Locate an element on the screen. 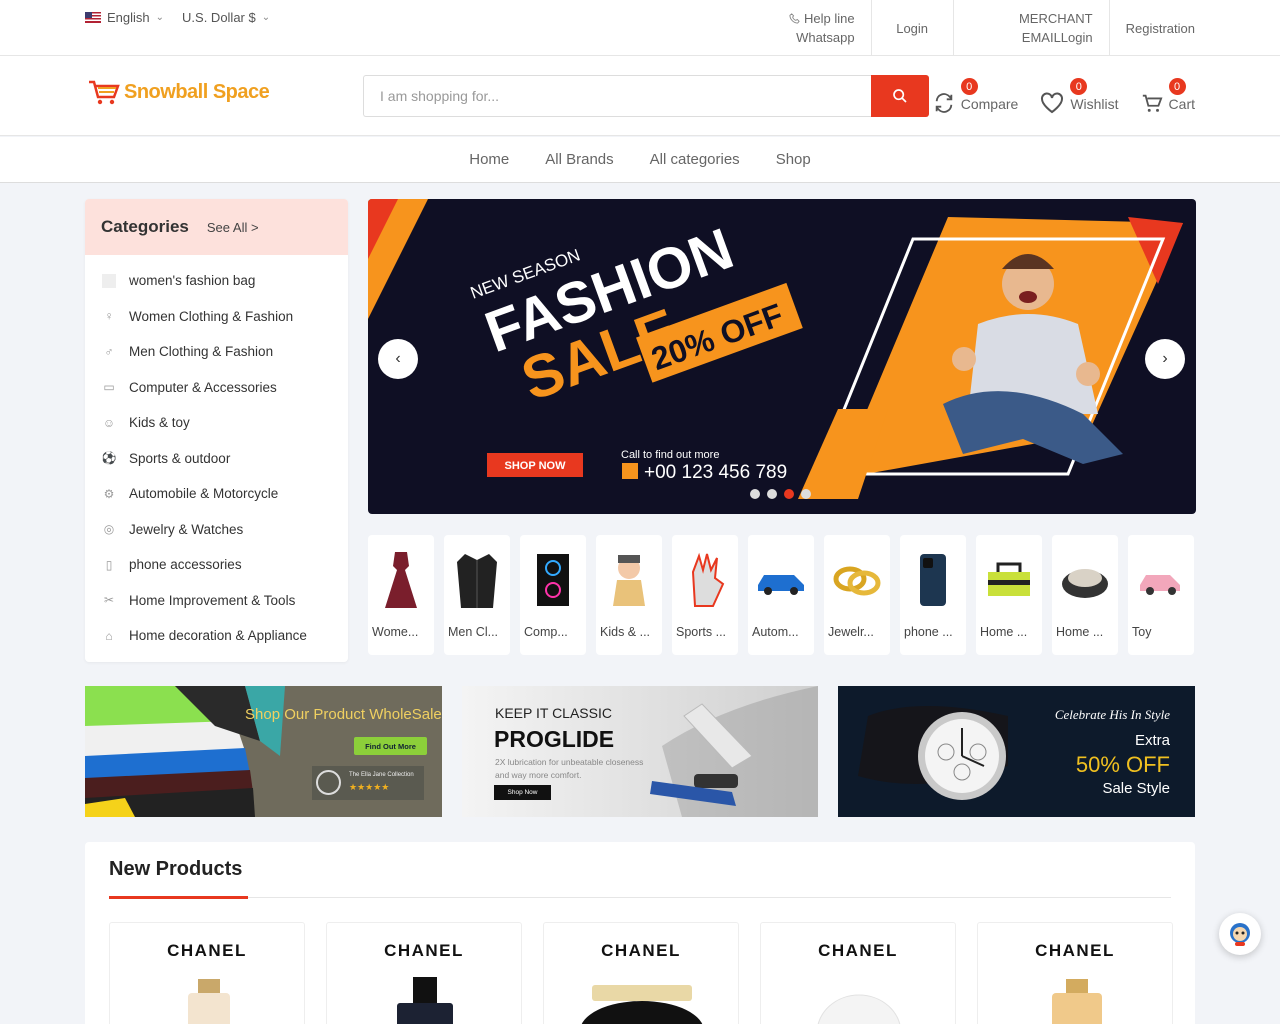 Image resolution: width=1280 pixels, height=1024 pixels. login-link: Login is located at coordinates (911, 28).